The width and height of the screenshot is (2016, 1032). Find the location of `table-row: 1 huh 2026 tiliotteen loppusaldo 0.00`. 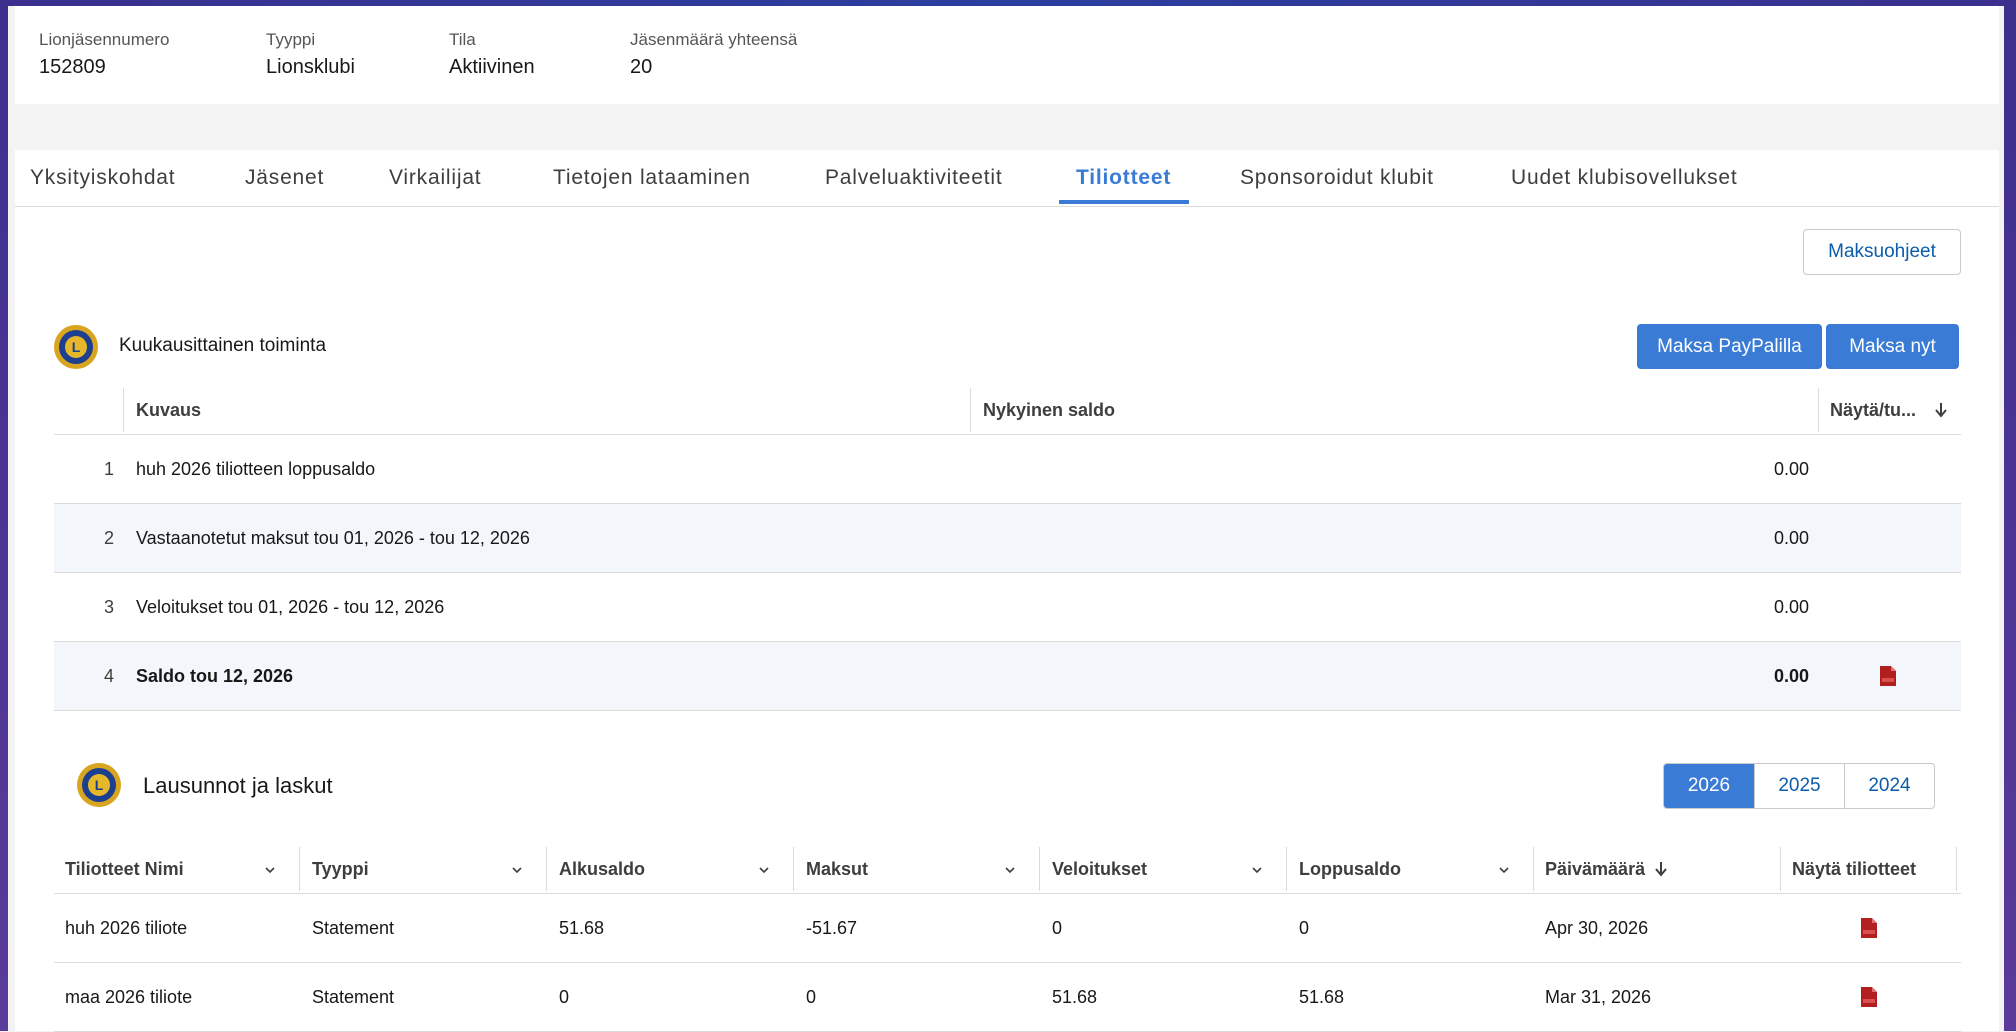

table-row: 1 huh 2026 tiliotteen loppusaldo 0.00 is located at coordinates (1007, 469).